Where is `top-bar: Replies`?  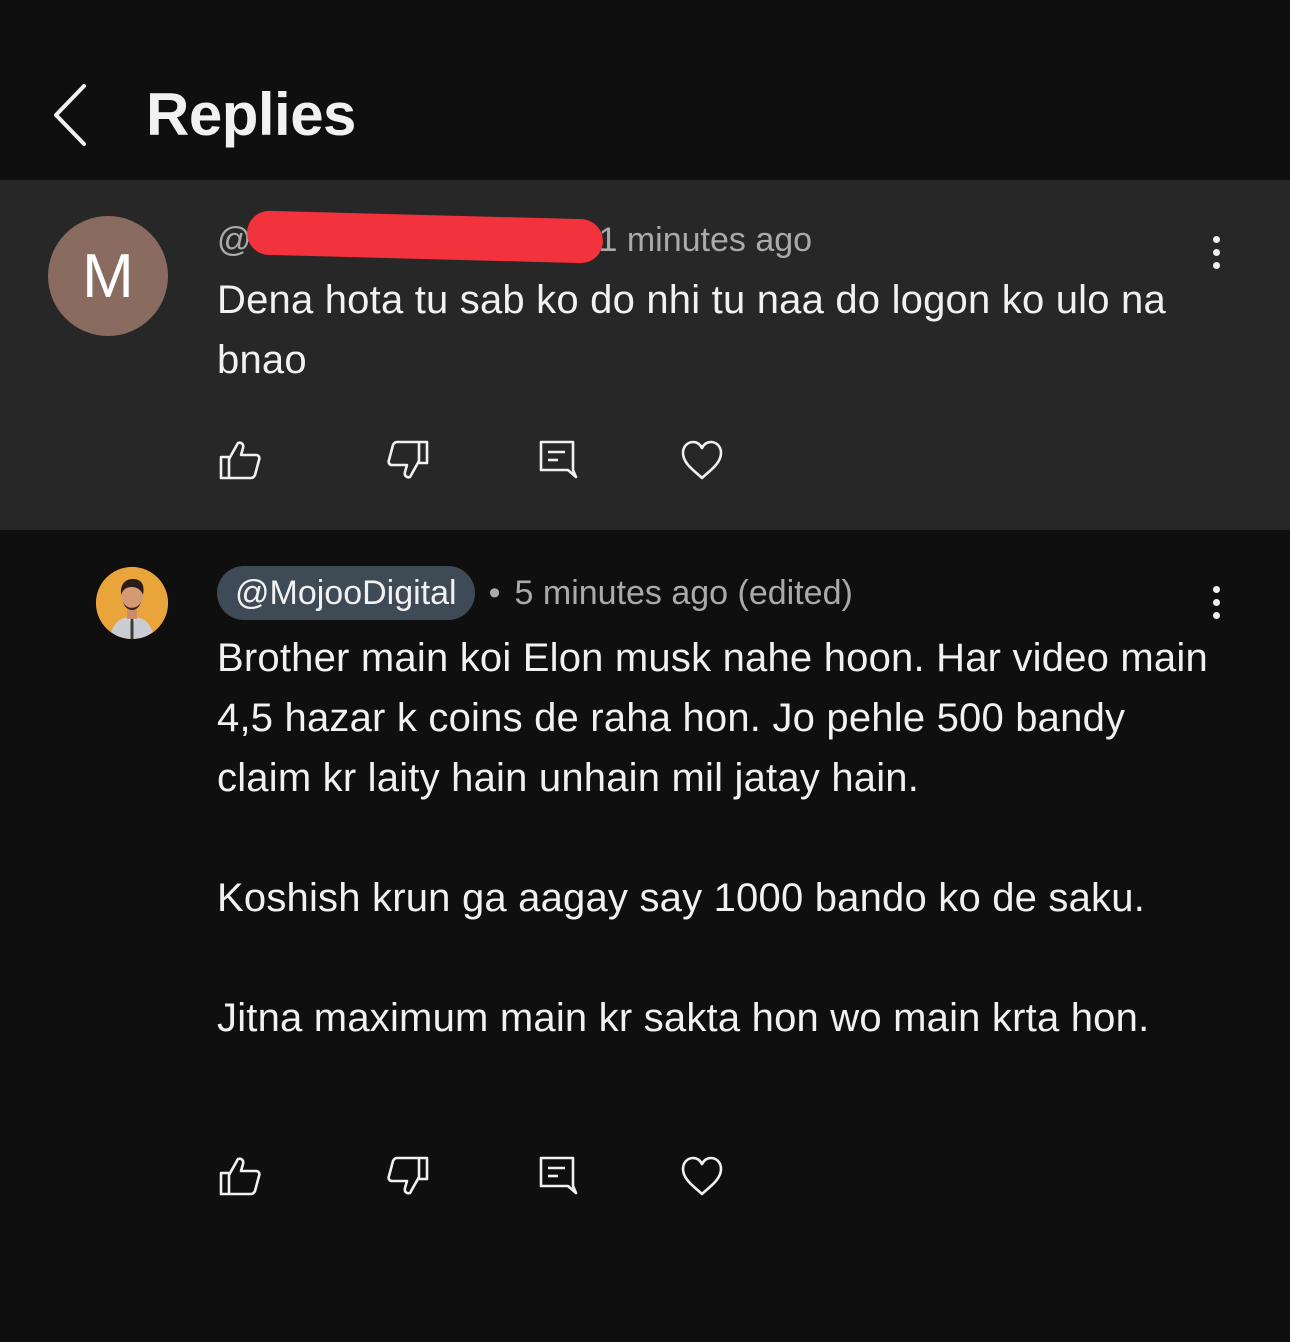 top-bar: Replies is located at coordinates (645, 90).